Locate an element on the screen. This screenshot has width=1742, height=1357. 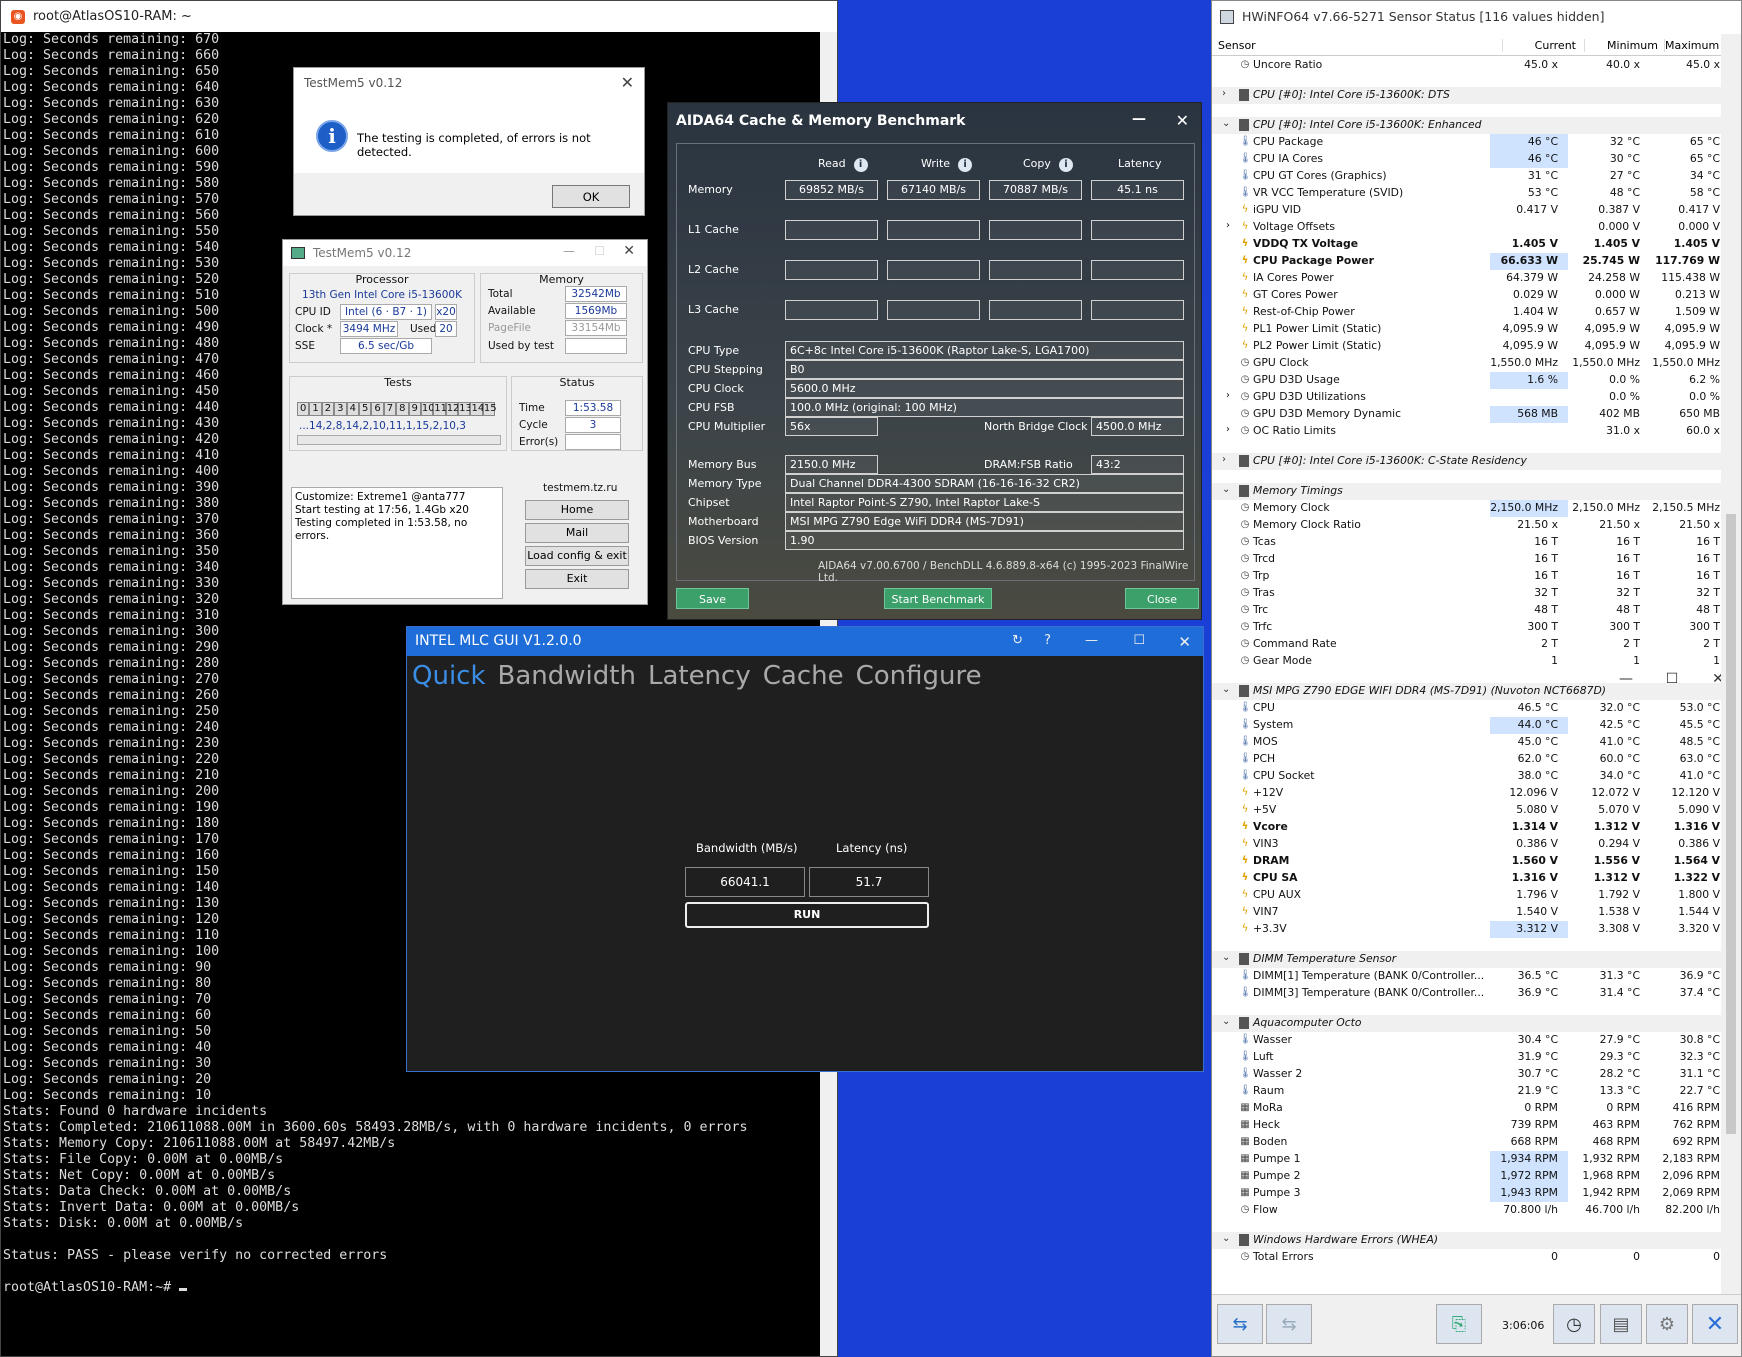
sensor-group-header: ⌄ Aquacomputer Octo is located at coordinates (1467, 1023).